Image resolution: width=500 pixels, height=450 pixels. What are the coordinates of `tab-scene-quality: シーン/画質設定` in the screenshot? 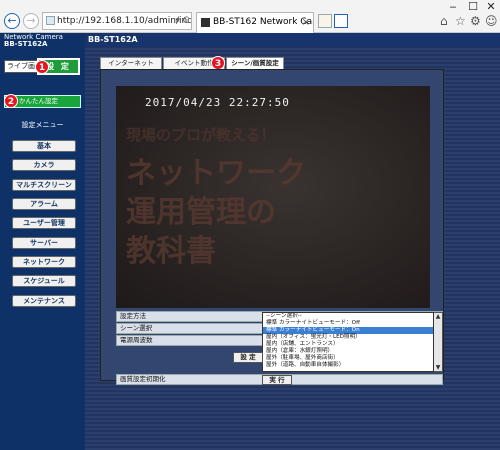 It's located at (255, 63).